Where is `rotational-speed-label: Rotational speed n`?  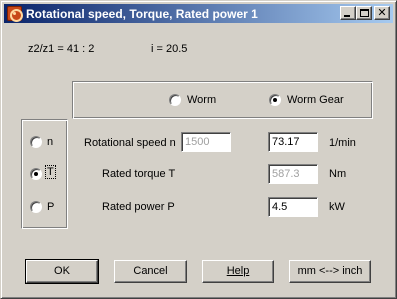
rotational-speed-label: Rotational speed n is located at coordinates (130, 143).